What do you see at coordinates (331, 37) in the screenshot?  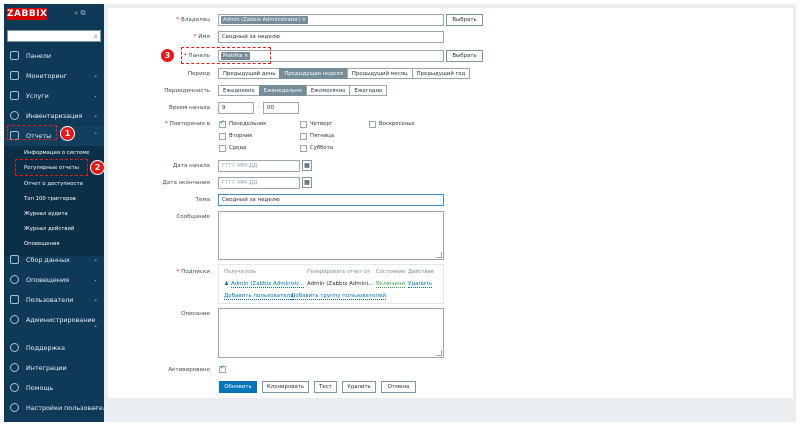 I see `name-input: Сводный за неделю` at bounding box center [331, 37].